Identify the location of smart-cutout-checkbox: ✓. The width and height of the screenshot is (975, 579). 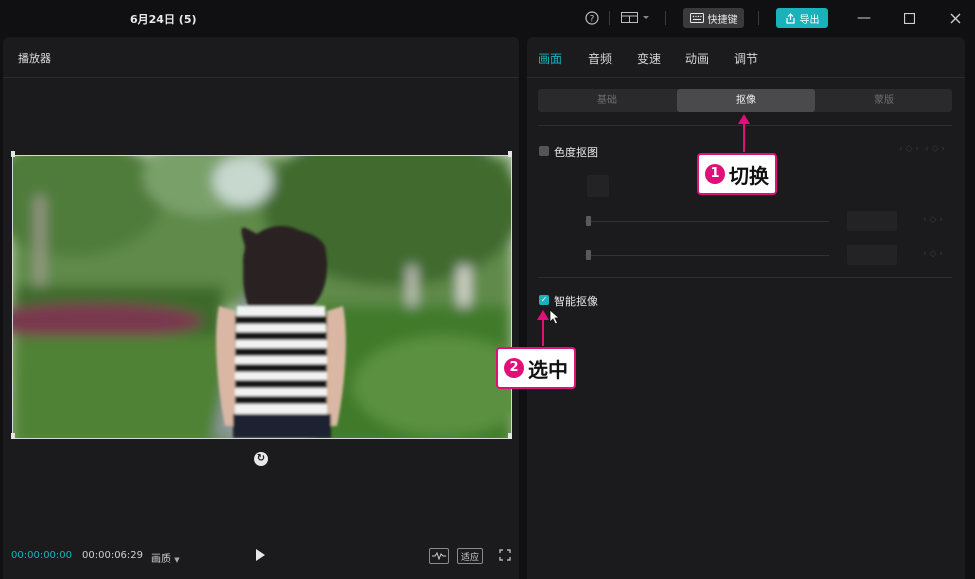
(544, 300).